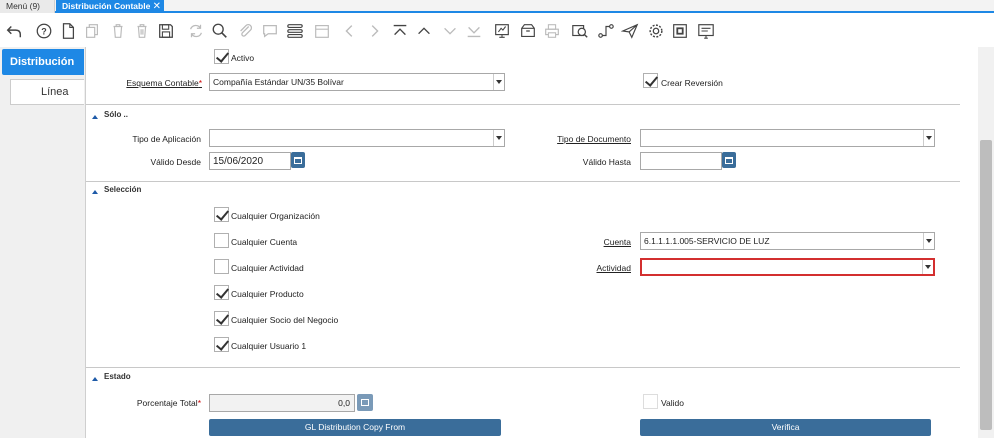 The height and width of the screenshot is (438, 994). Describe the element at coordinates (344, 403) in the screenshot. I see `porcentaje-total-value: 0,0` at that location.